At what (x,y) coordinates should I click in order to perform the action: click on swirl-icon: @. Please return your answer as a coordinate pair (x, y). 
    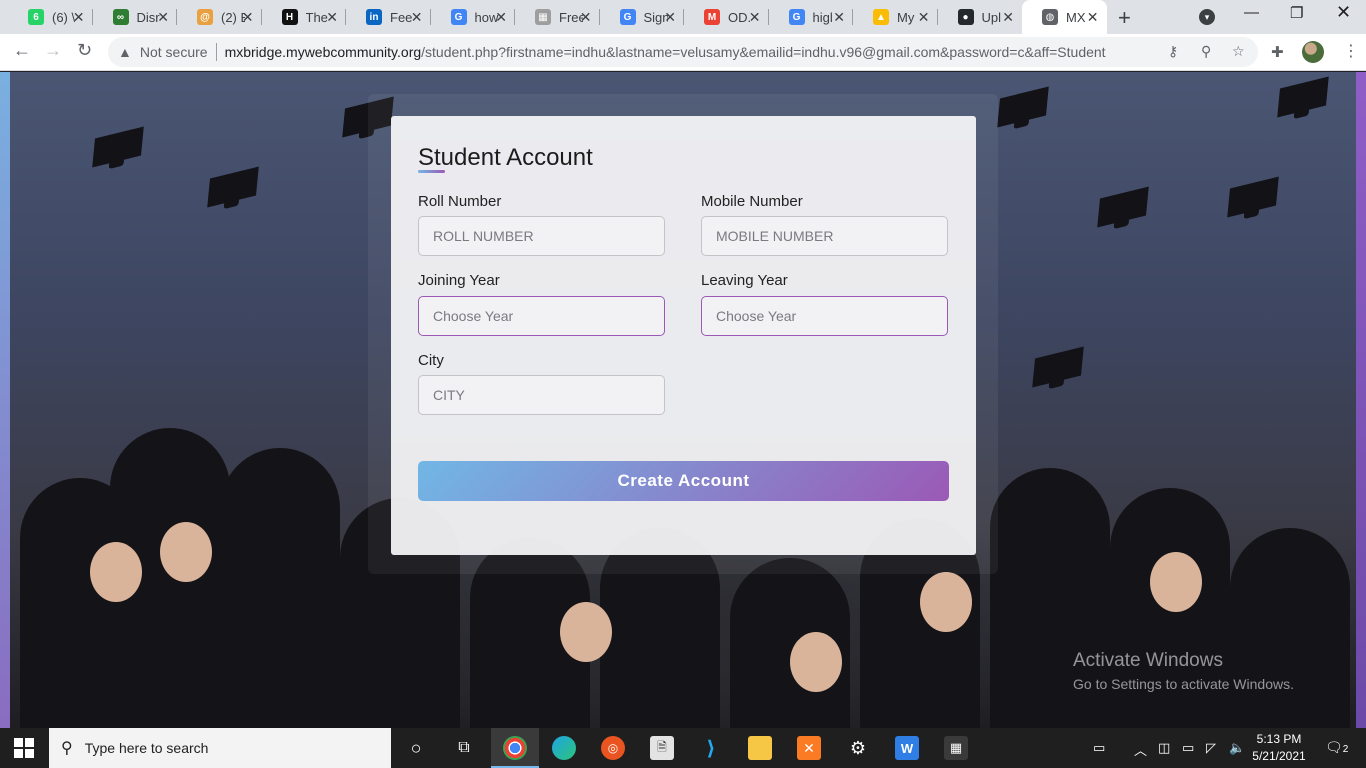
    Looking at the image, I should click on (205, 17).